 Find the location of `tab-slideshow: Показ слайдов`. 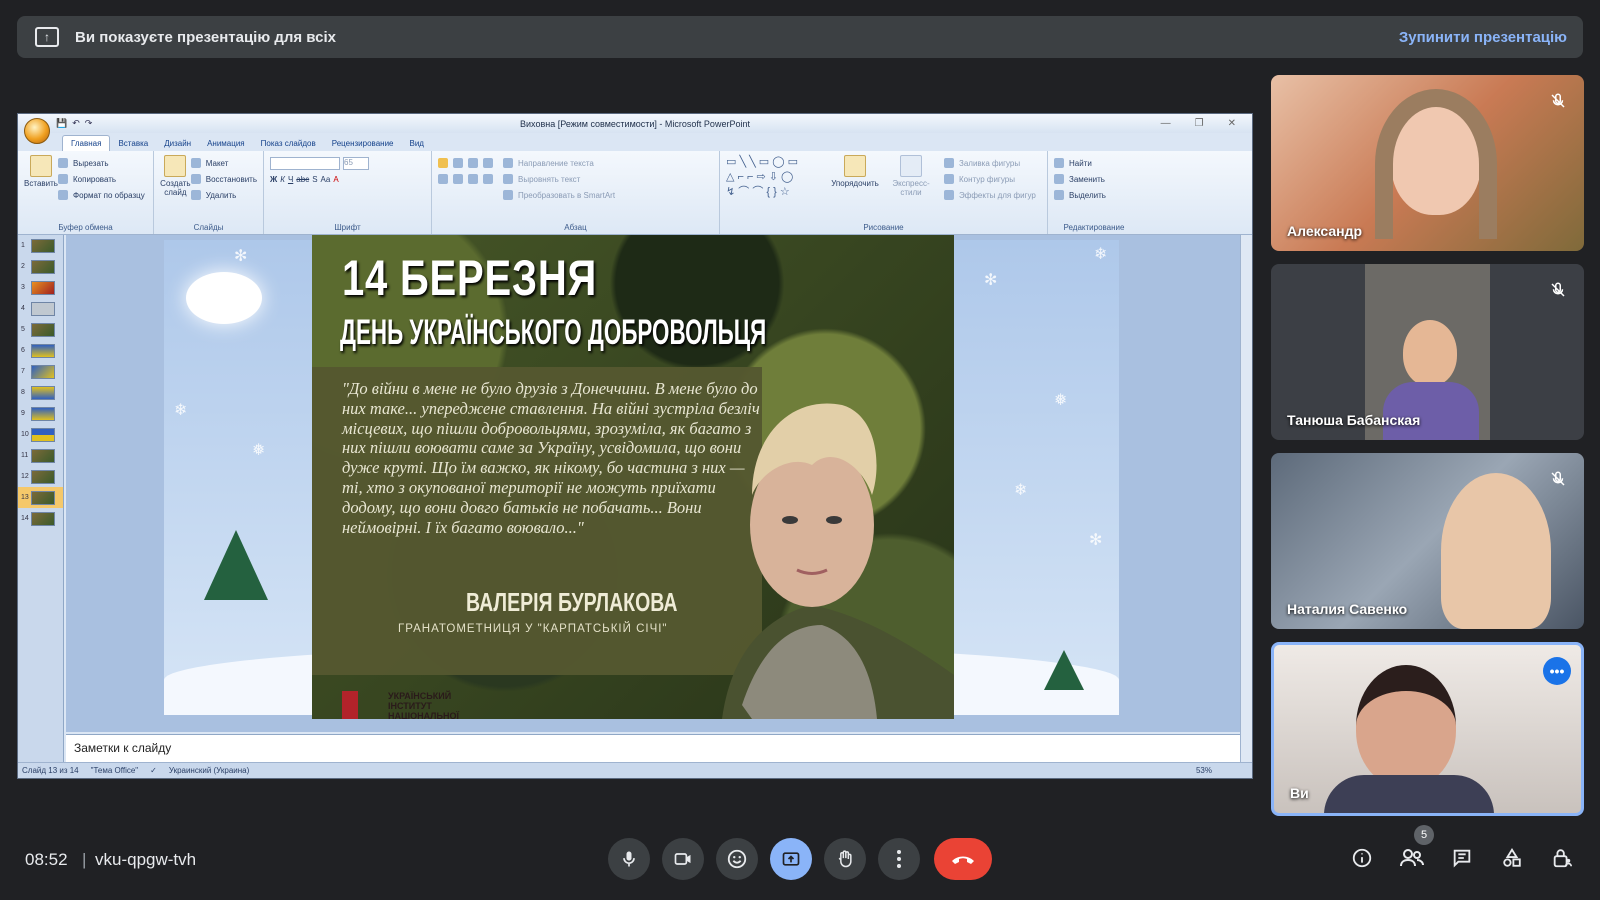

tab-slideshow: Показ слайдов is located at coordinates (288, 143).